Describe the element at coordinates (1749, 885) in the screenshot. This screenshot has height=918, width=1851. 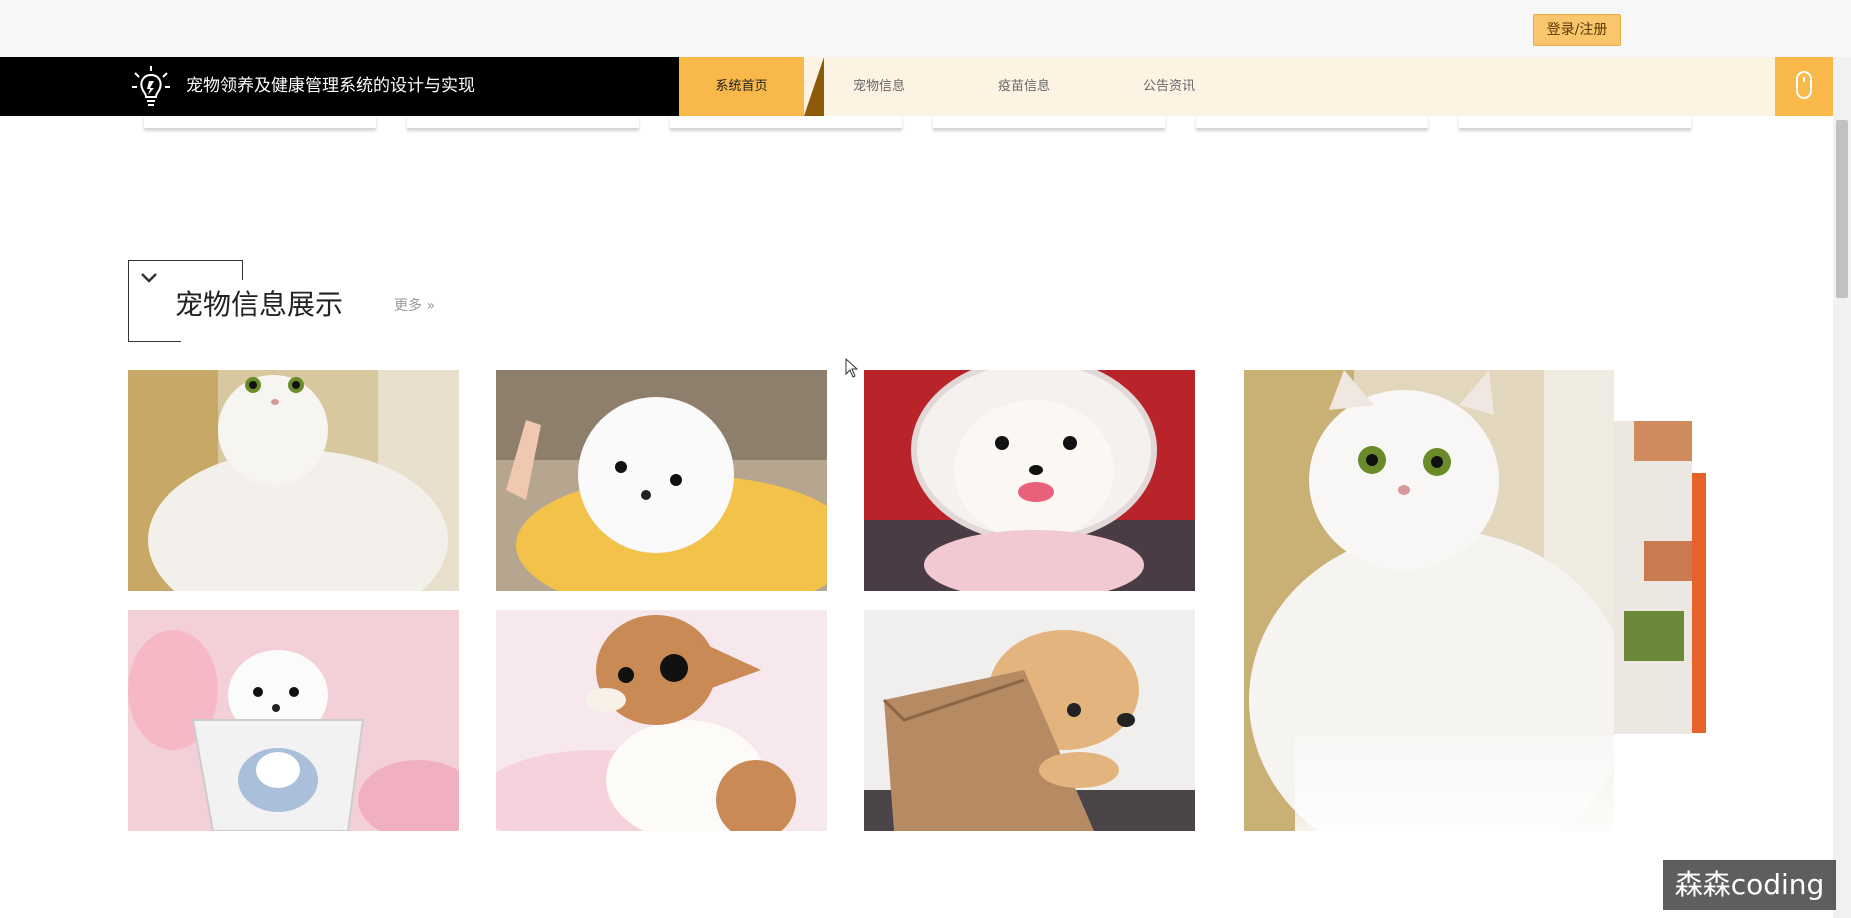
I see `watermark: 森森coding` at that location.